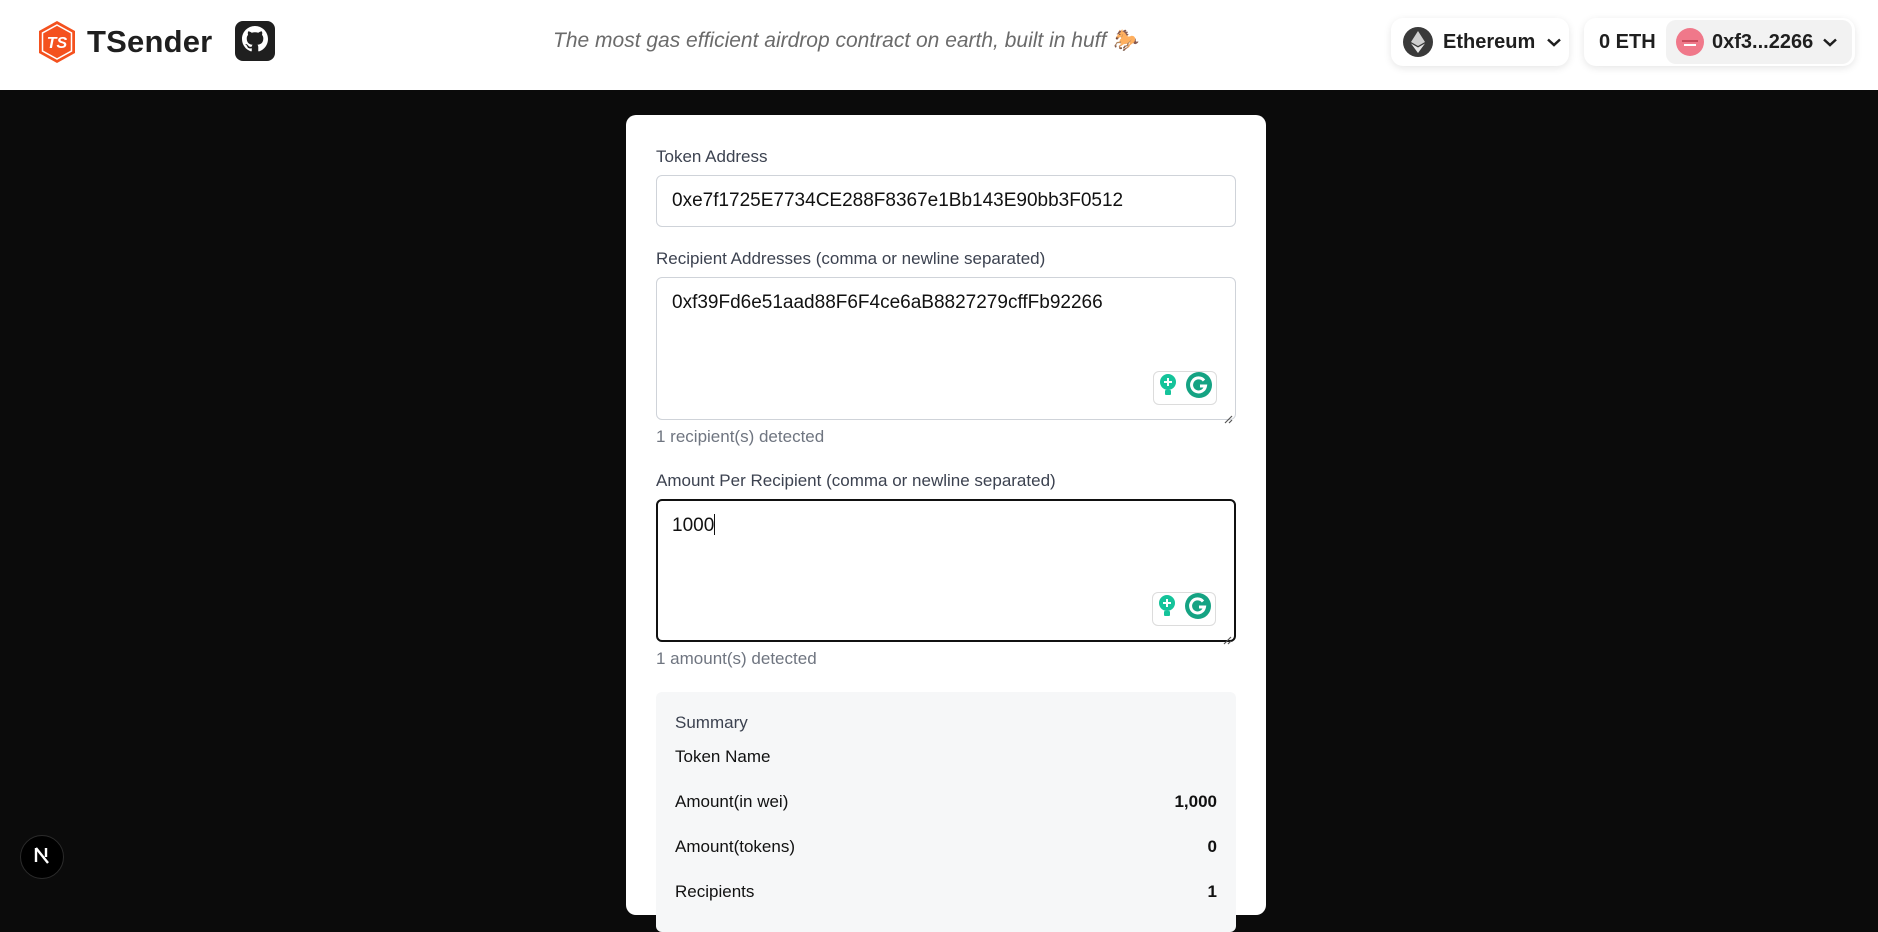 This screenshot has width=1878, height=932. What do you see at coordinates (735, 846) in the screenshot?
I see `summary-key: Amount(tokens)` at bounding box center [735, 846].